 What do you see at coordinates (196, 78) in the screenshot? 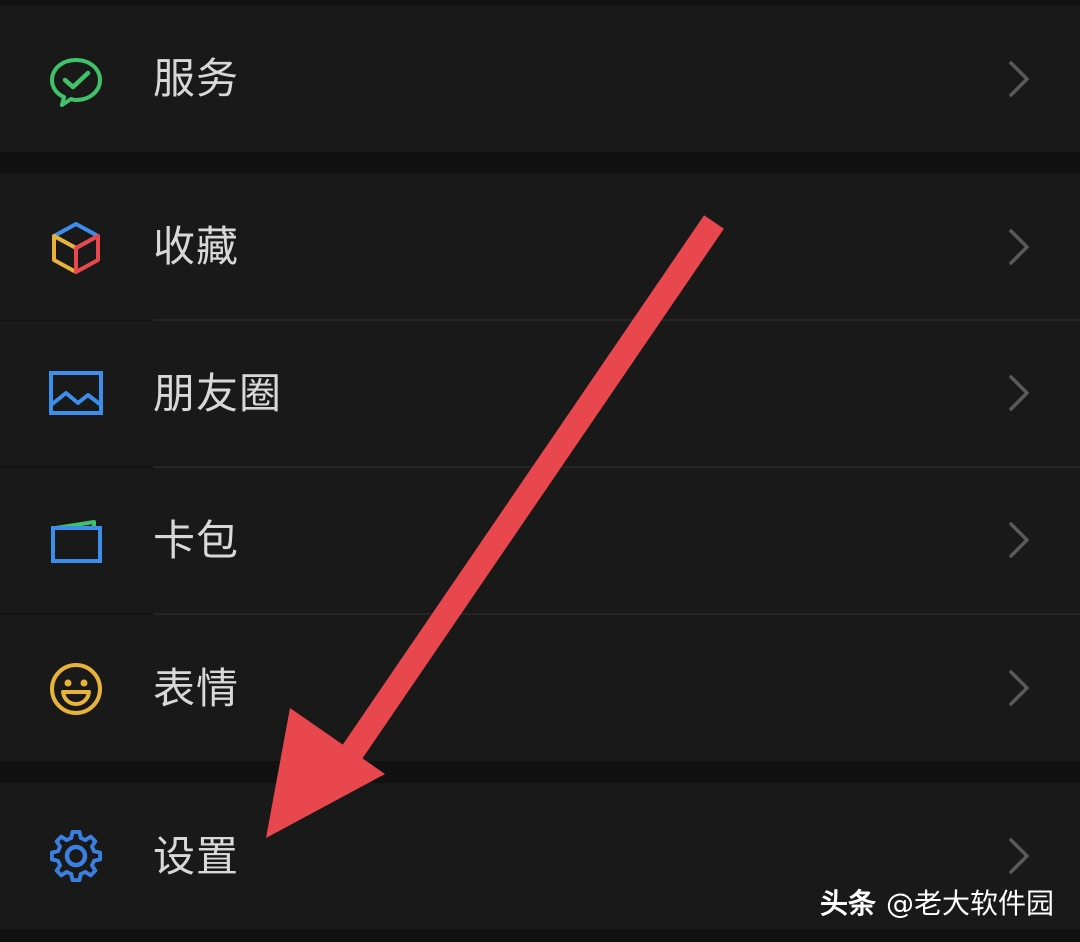
I see `services-label: 服务` at bounding box center [196, 78].